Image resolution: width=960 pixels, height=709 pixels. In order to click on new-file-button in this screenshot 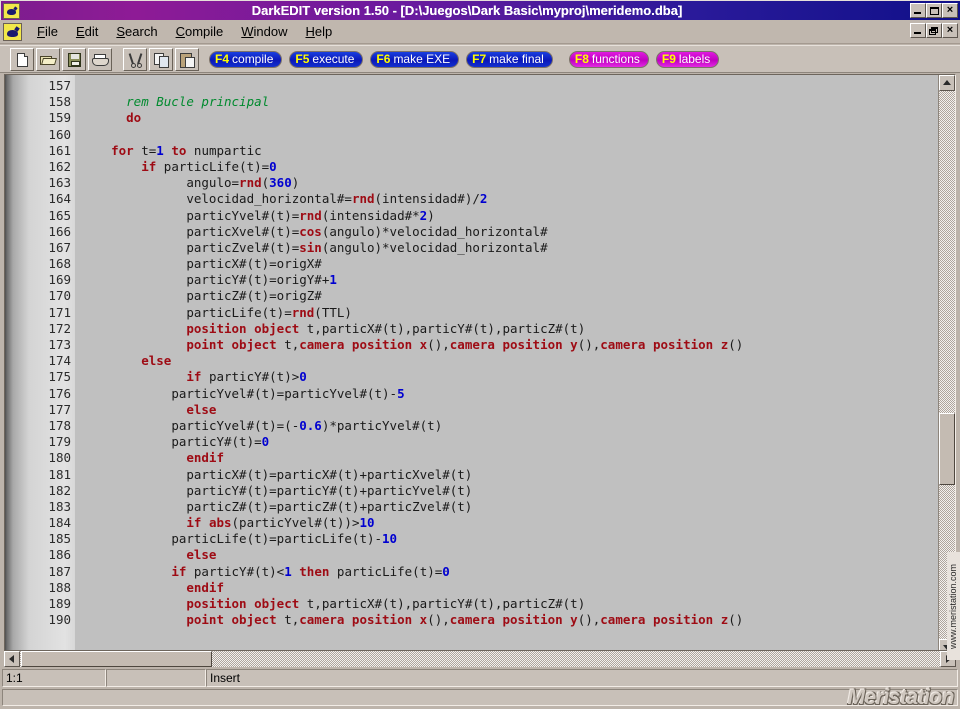, I will do `click(22, 59)`.